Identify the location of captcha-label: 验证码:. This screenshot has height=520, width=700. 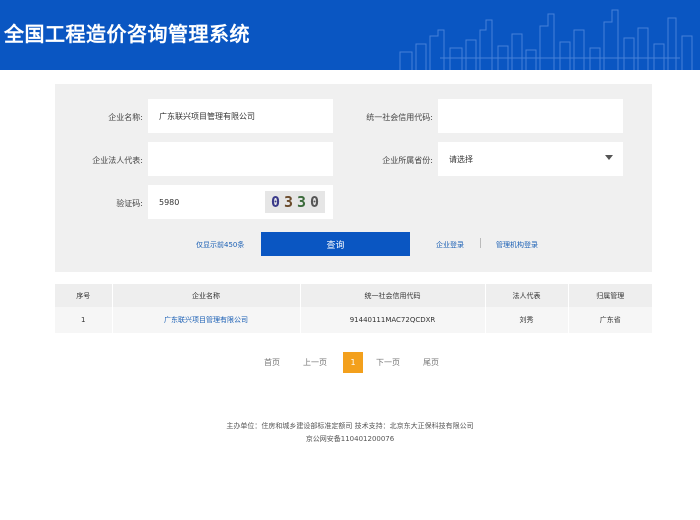
(129, 203).